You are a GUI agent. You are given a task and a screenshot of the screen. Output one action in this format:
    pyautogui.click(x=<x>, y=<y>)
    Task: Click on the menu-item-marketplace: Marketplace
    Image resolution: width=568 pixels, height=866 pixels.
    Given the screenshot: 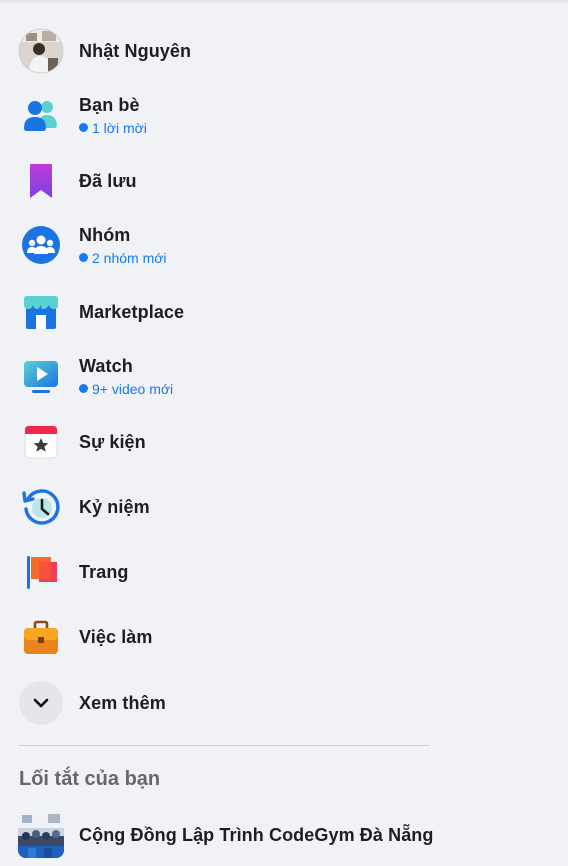 What is the action you would take?
    pyautogui.click(x=218, y=312)
    